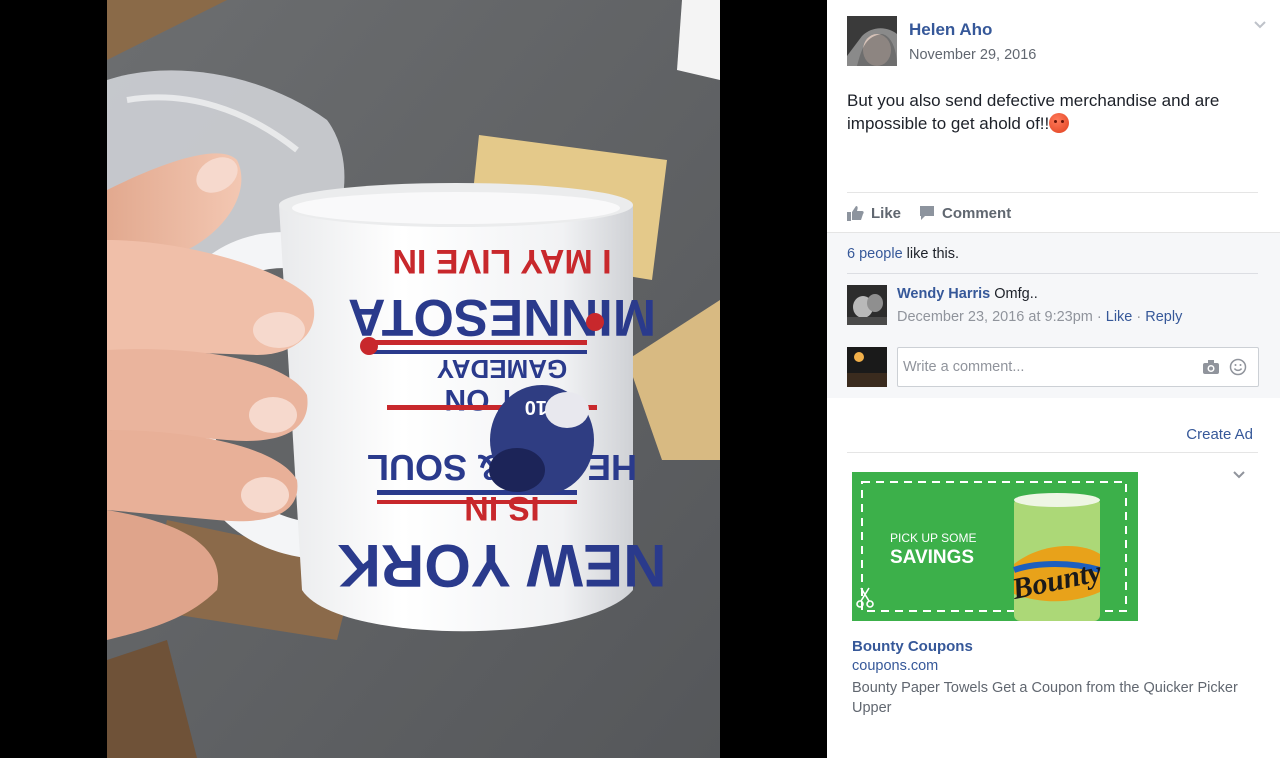 This screenshot has width=1280, height=758. Describe the element at coordinates (1059, 123) in the screenshot. I see `angry-face-icon` at that location.